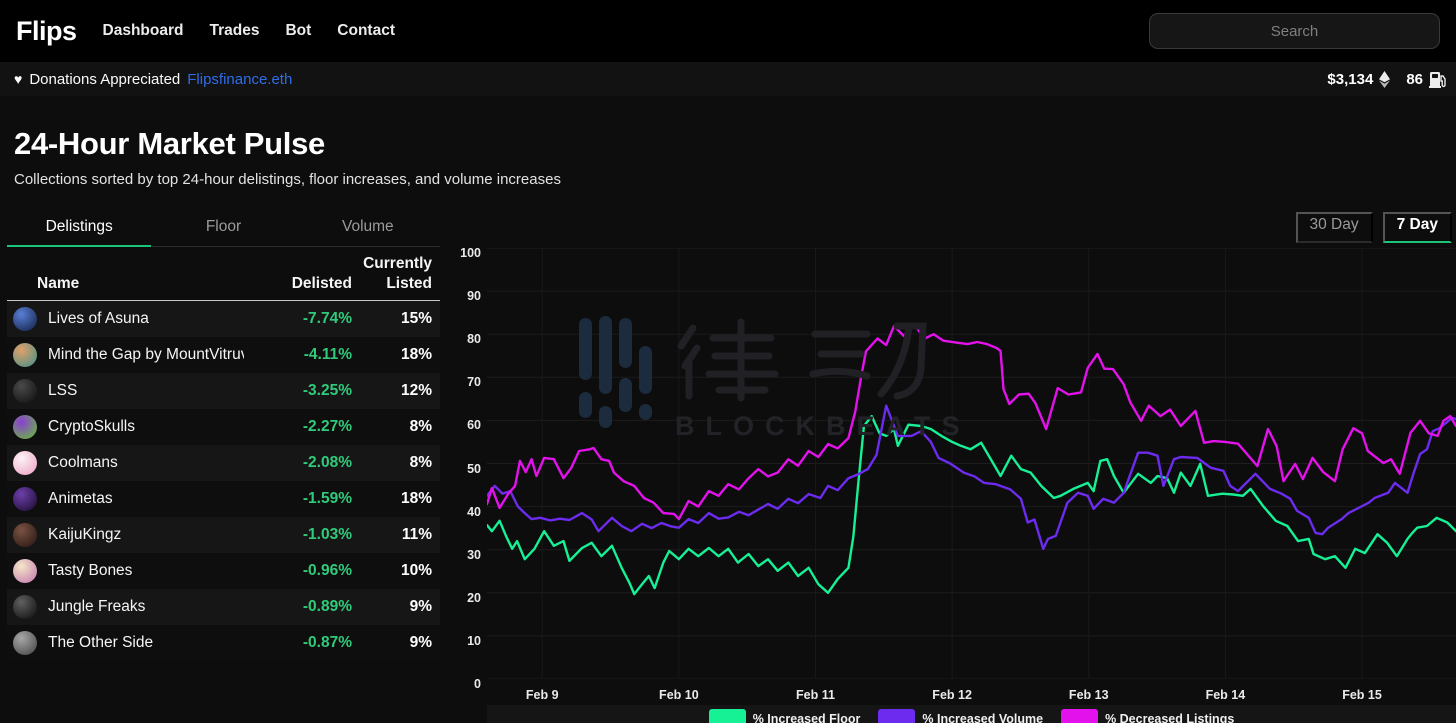 The height and width of the screenshot is (723, 1456). What do you see at coordinates (91, 426) in the screenshot?
I see `collection-name: CryptoSkulls` at bounding box center [91, 426].